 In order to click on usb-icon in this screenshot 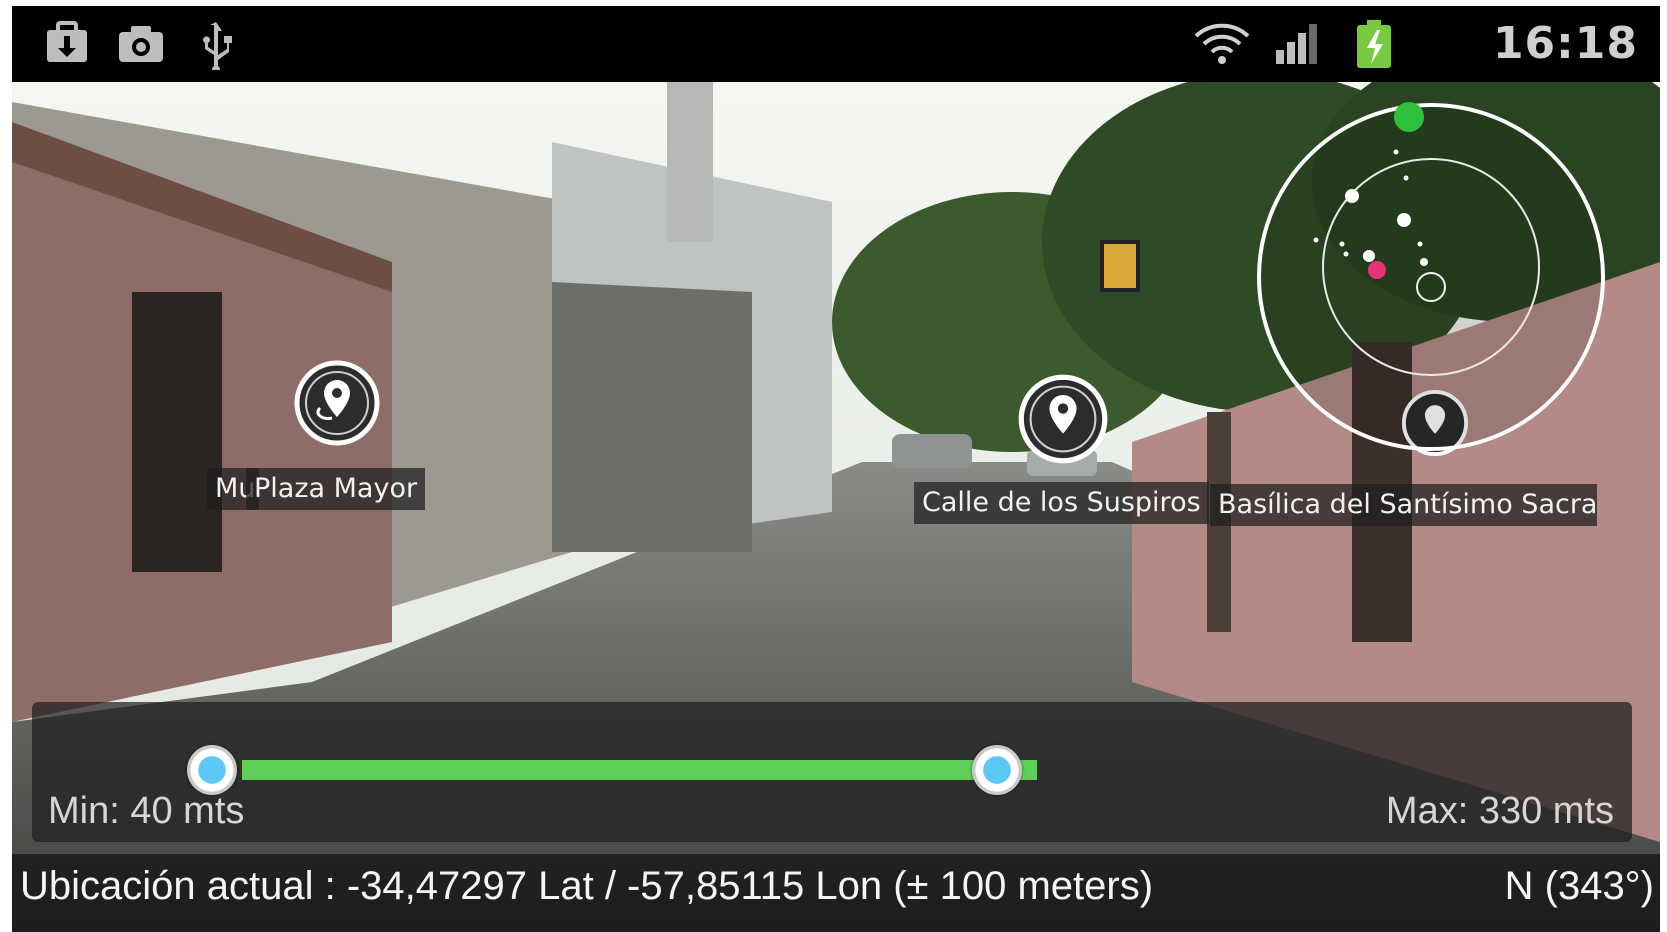, I will do `click(217, 46)`.